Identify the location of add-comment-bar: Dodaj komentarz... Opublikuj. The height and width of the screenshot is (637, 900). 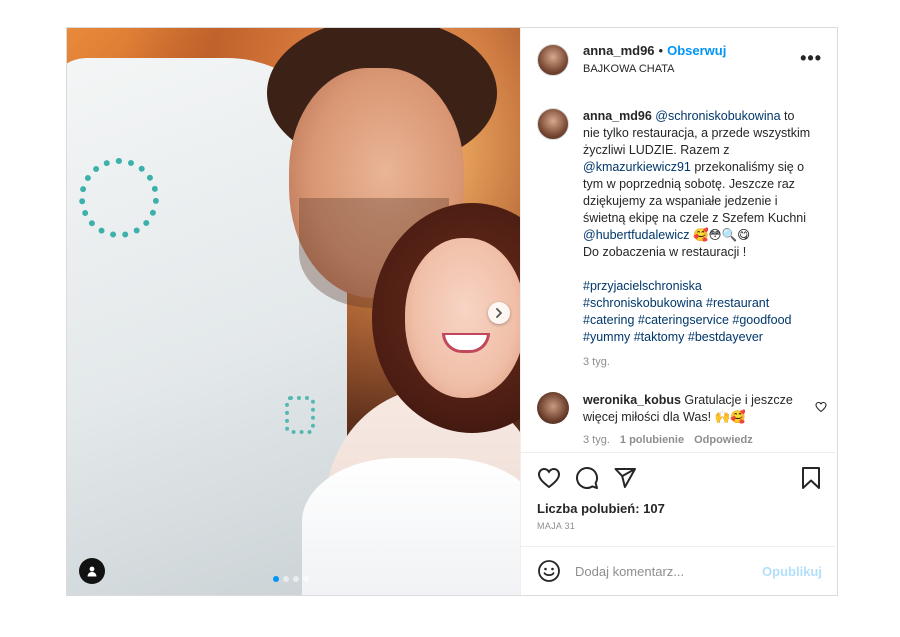
(679, 570).